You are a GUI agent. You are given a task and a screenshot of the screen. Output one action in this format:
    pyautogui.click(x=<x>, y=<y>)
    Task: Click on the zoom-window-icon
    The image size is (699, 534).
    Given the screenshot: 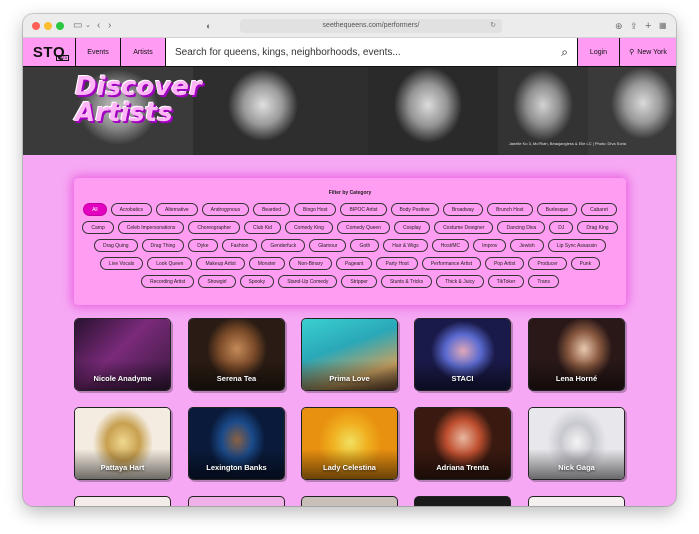 What is the action you would take?
    pyautogui.click(x=60, y=26)
    